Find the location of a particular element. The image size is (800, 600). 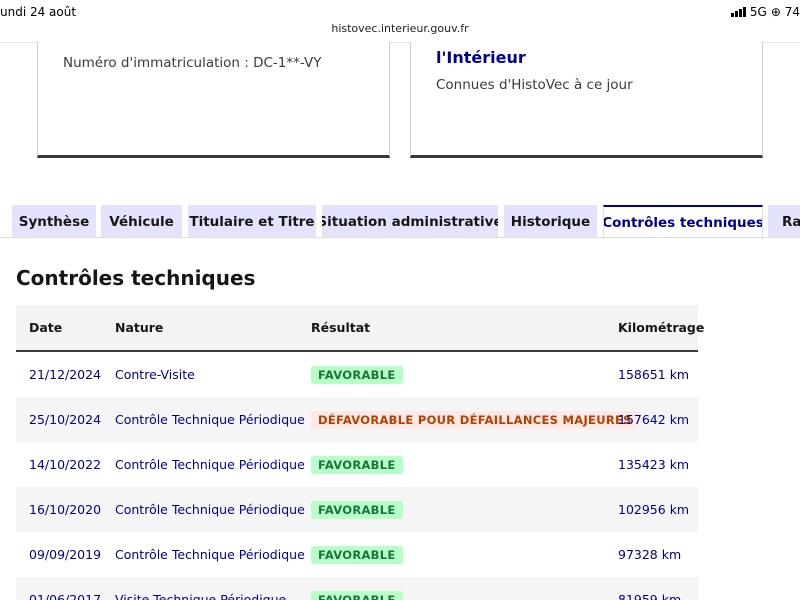

row-mileage: 97328 km is located at coordinates (650, 554).